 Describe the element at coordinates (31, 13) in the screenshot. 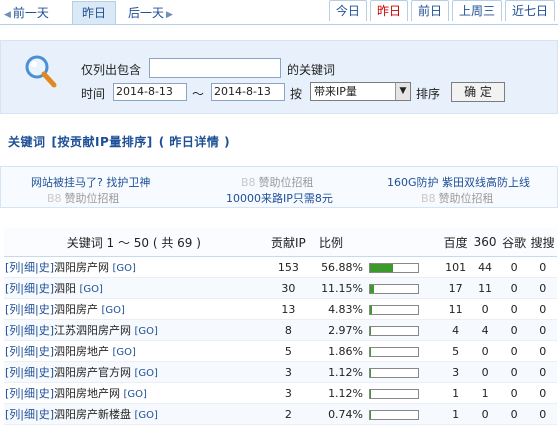

I see `prev-day-label: 前一天` at that location.